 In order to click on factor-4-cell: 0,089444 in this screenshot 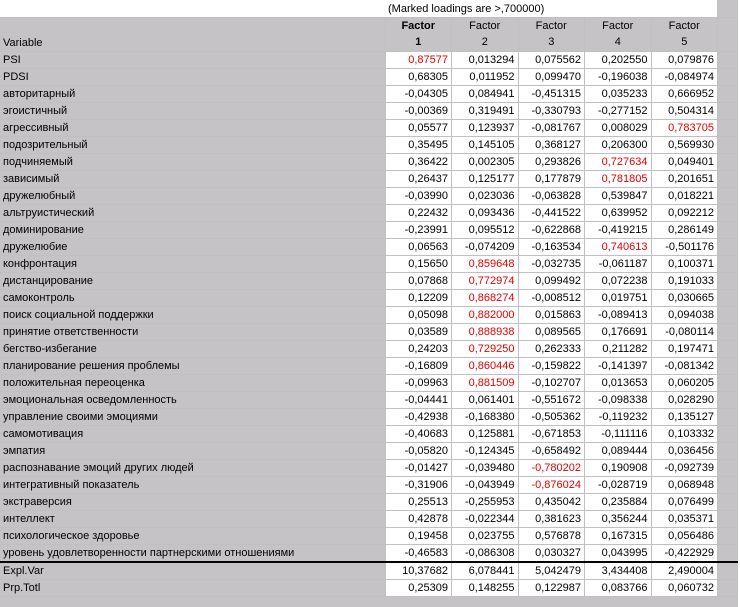, I will do `click(618, 451)`.